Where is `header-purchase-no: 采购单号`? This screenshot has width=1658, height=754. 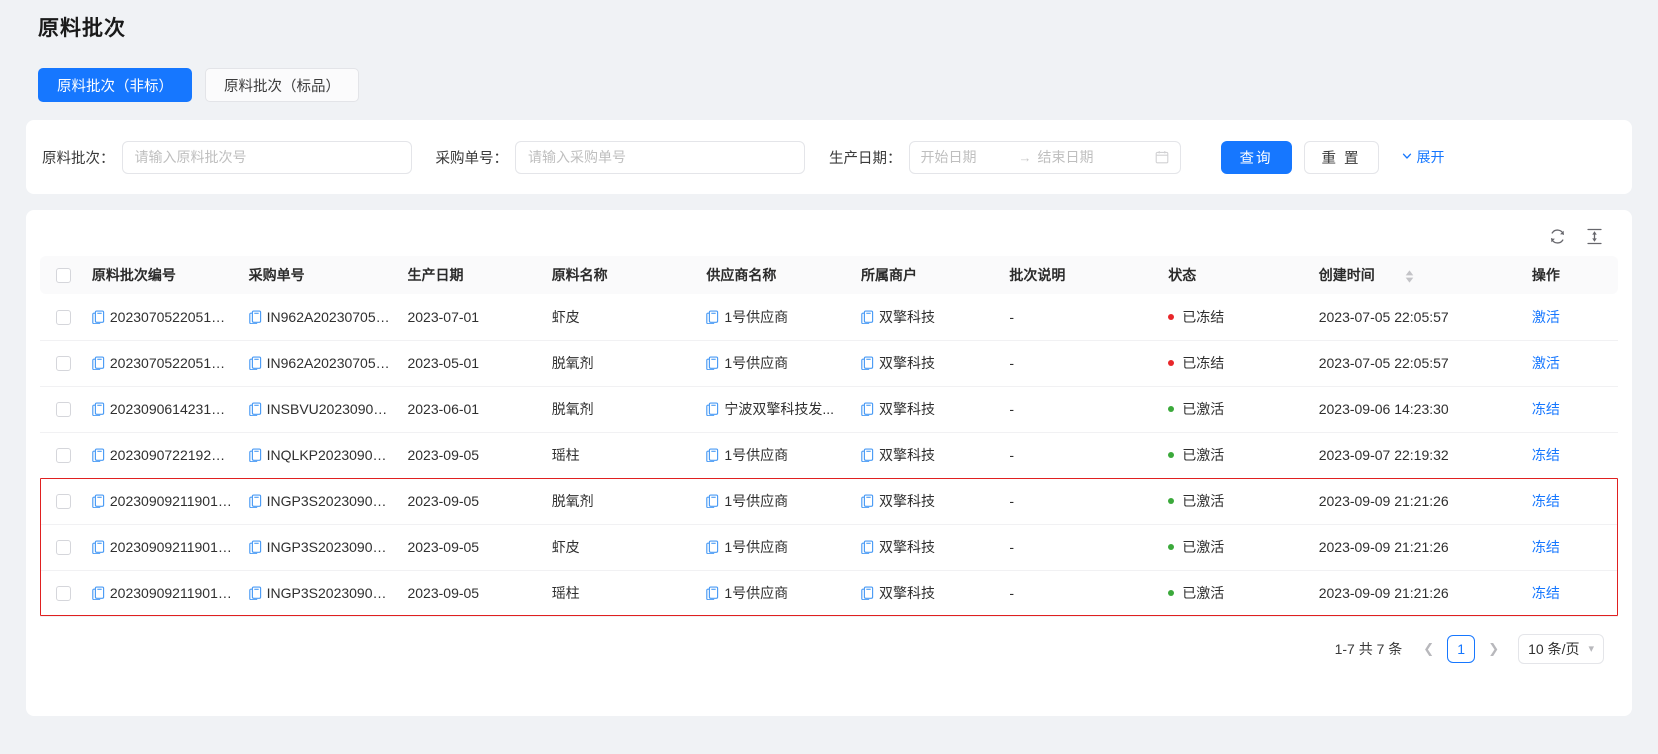
header-purchase-no: 采购单号 is located at coordinates (320, 275).